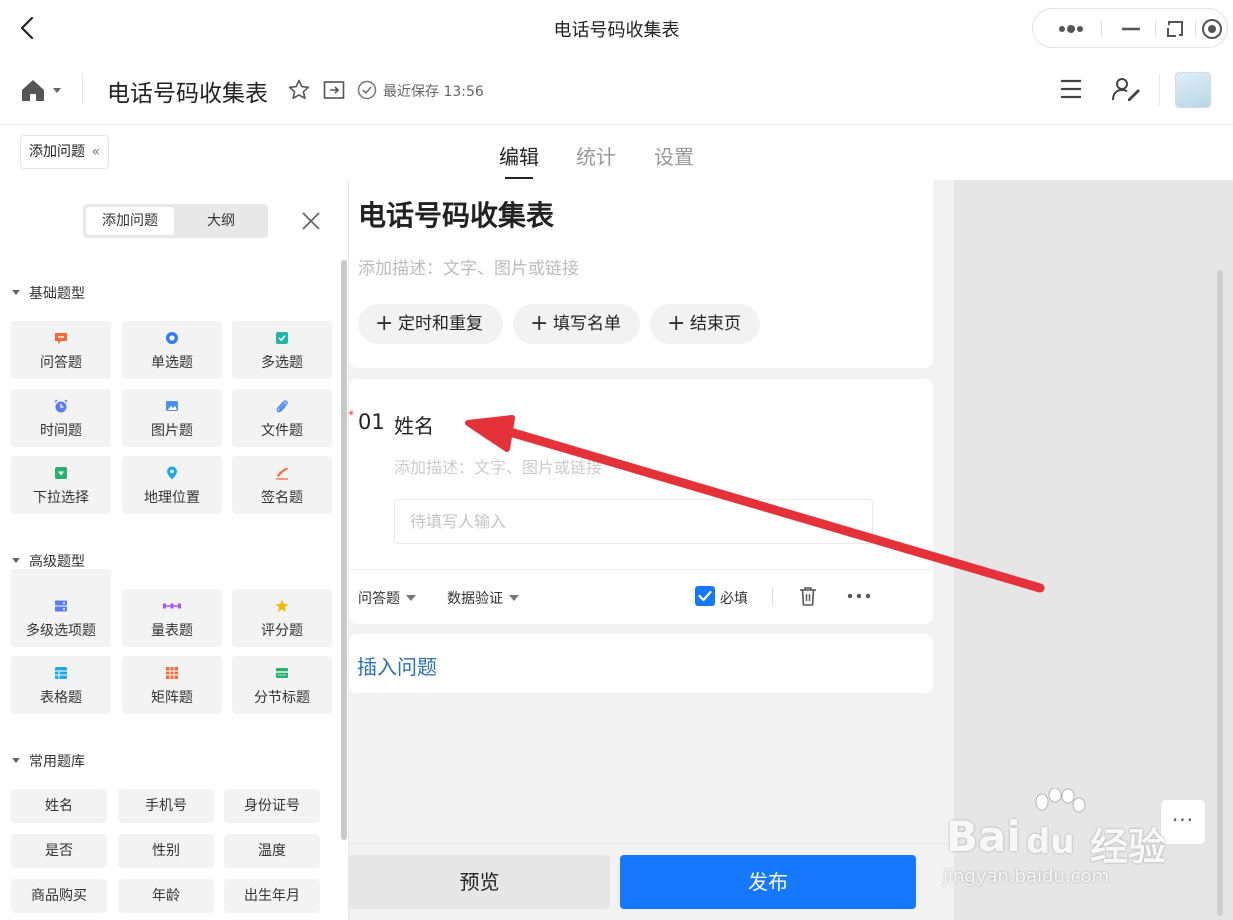  What do you see at coordinates (166, 806) in the screenshot?
I see `library-item: 手机号` at bounding box center [166, 806].